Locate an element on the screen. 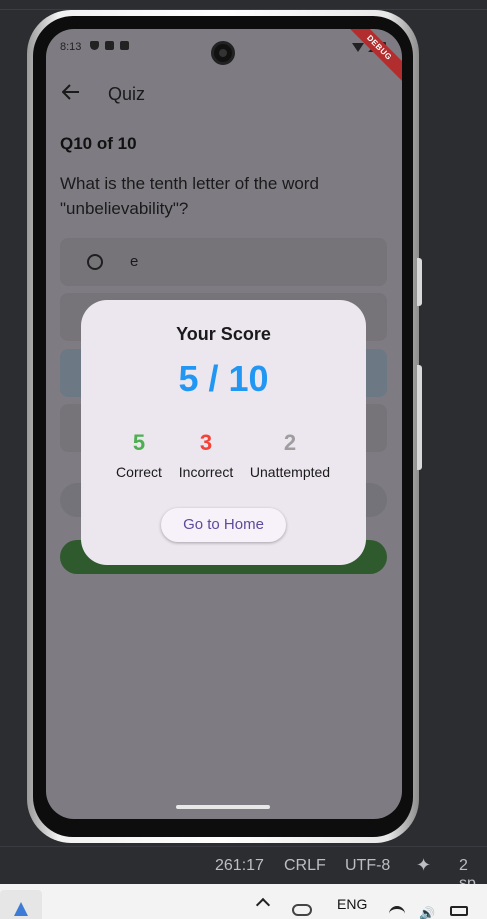 The width and height of the screenshot is (487, 919). question-number: Q10 of 10 is located at coordinates (98, 143).